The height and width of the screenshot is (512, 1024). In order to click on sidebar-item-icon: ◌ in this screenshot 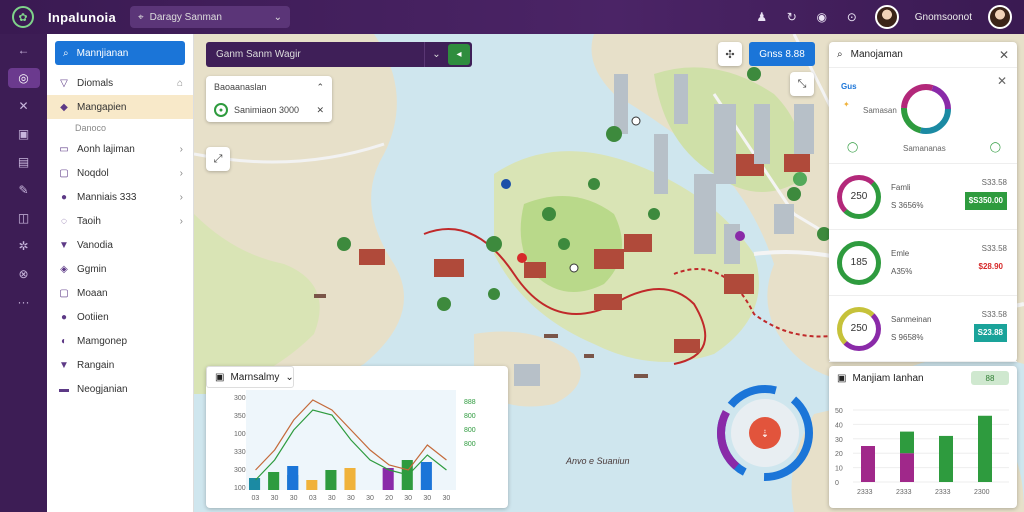, I will do `click(64, 221)`.